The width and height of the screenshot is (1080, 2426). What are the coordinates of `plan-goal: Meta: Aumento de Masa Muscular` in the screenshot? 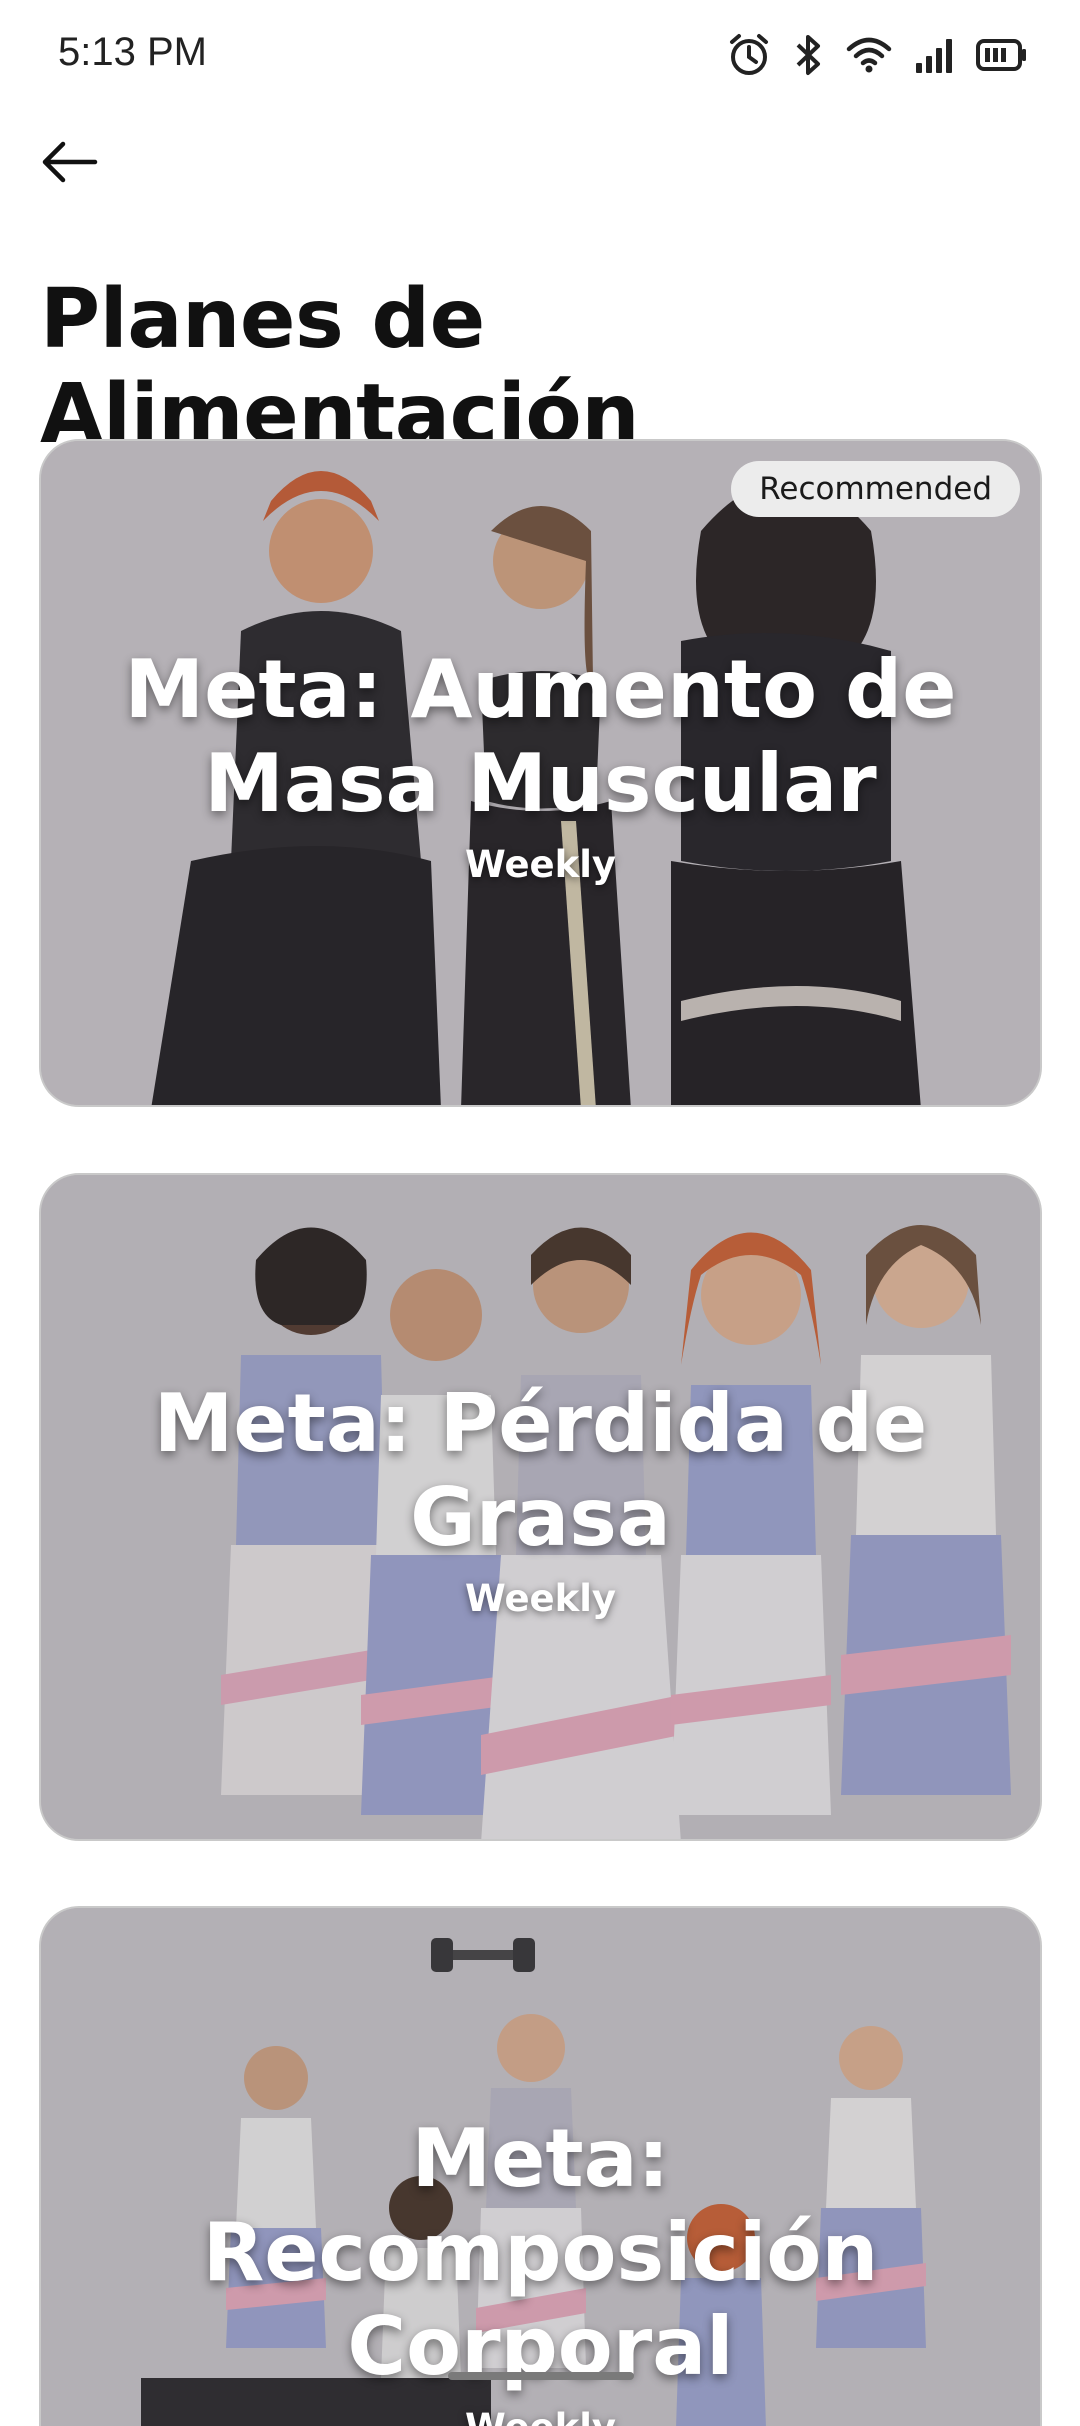 It's located at (540, 736).